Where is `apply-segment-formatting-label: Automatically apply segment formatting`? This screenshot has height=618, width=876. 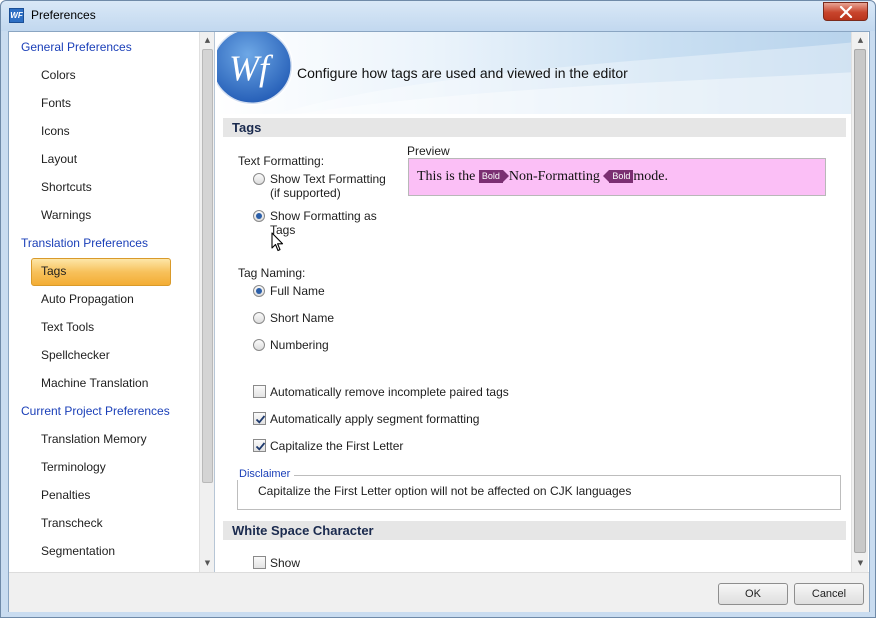 apply-segment-formatting-label: Automatically apply segment formatting is located at coordinates (374, 419).